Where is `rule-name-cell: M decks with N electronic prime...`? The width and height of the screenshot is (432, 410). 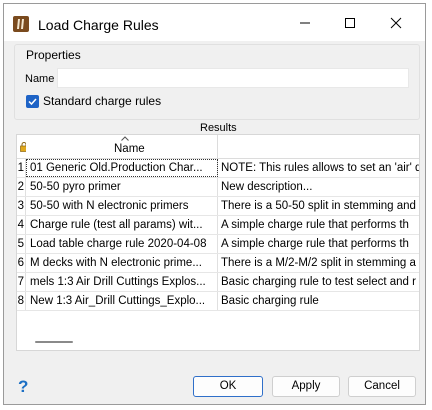 rule-name-cell: M decks with N electronic prime... is located at coordinates (122, 263).